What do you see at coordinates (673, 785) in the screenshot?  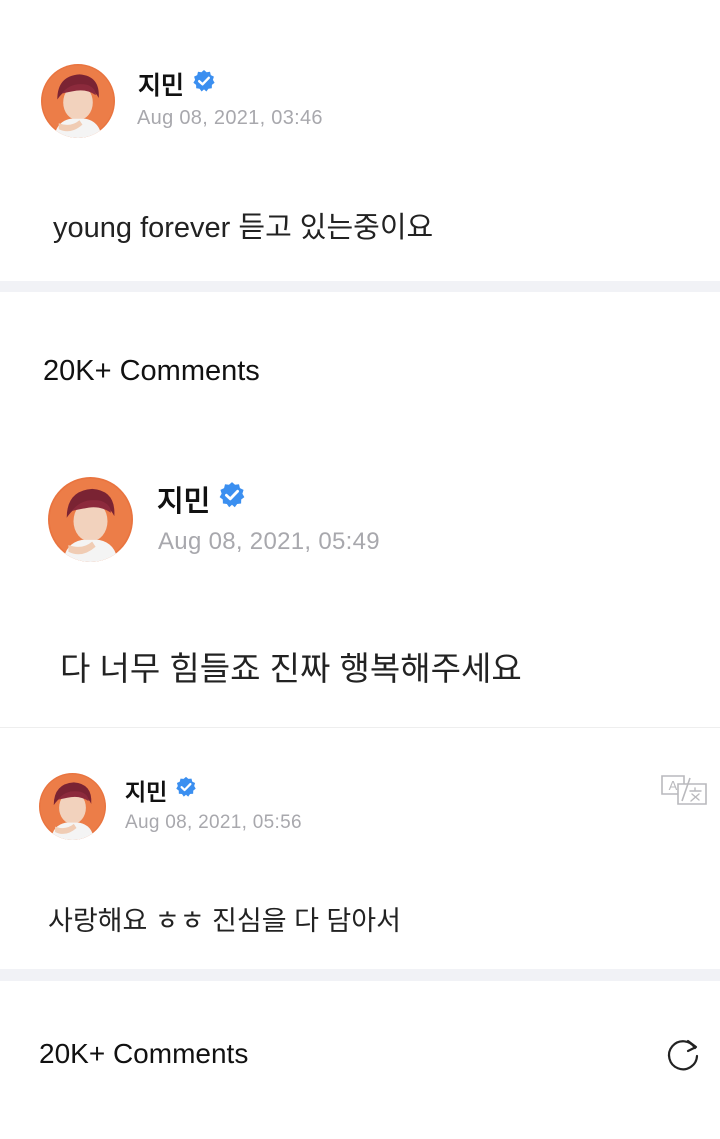 I see `svg-text: A` at bounding box center [673, 785].